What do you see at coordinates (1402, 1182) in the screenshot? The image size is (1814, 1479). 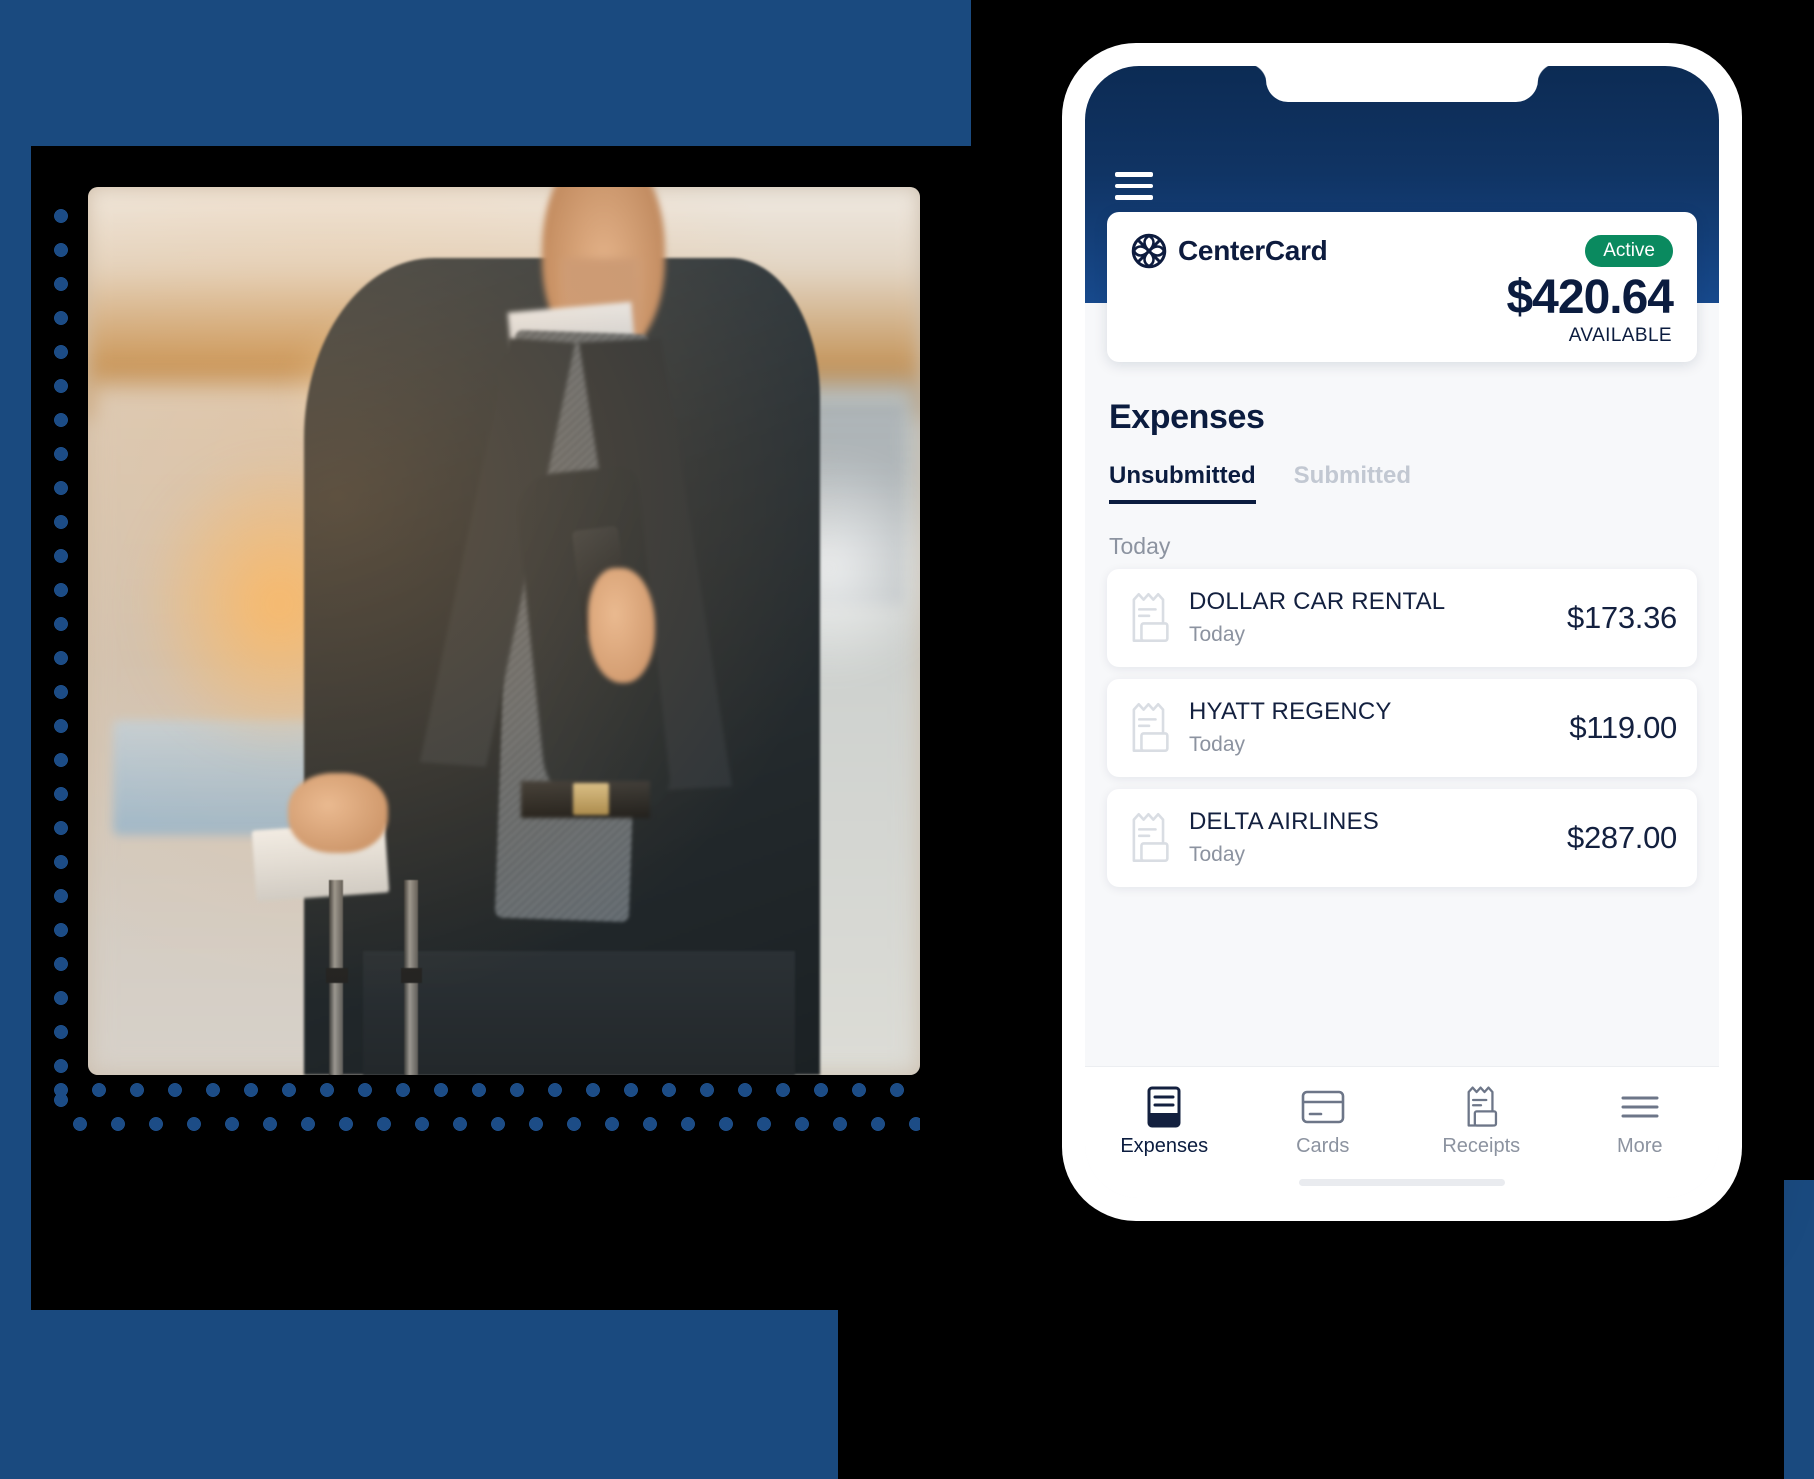 I see `home-indicator` at bounding box center [1402, 1182].